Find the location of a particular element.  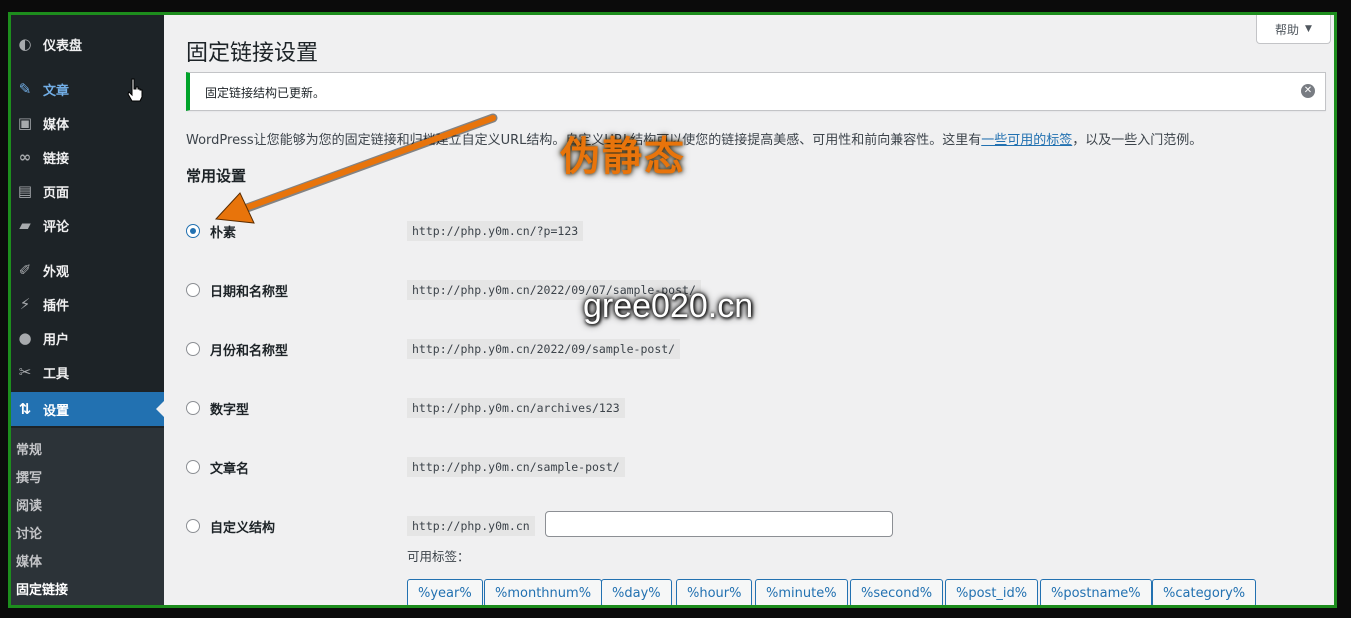

sidebar-item-label: 页面 is located at coordinates (56, 193).